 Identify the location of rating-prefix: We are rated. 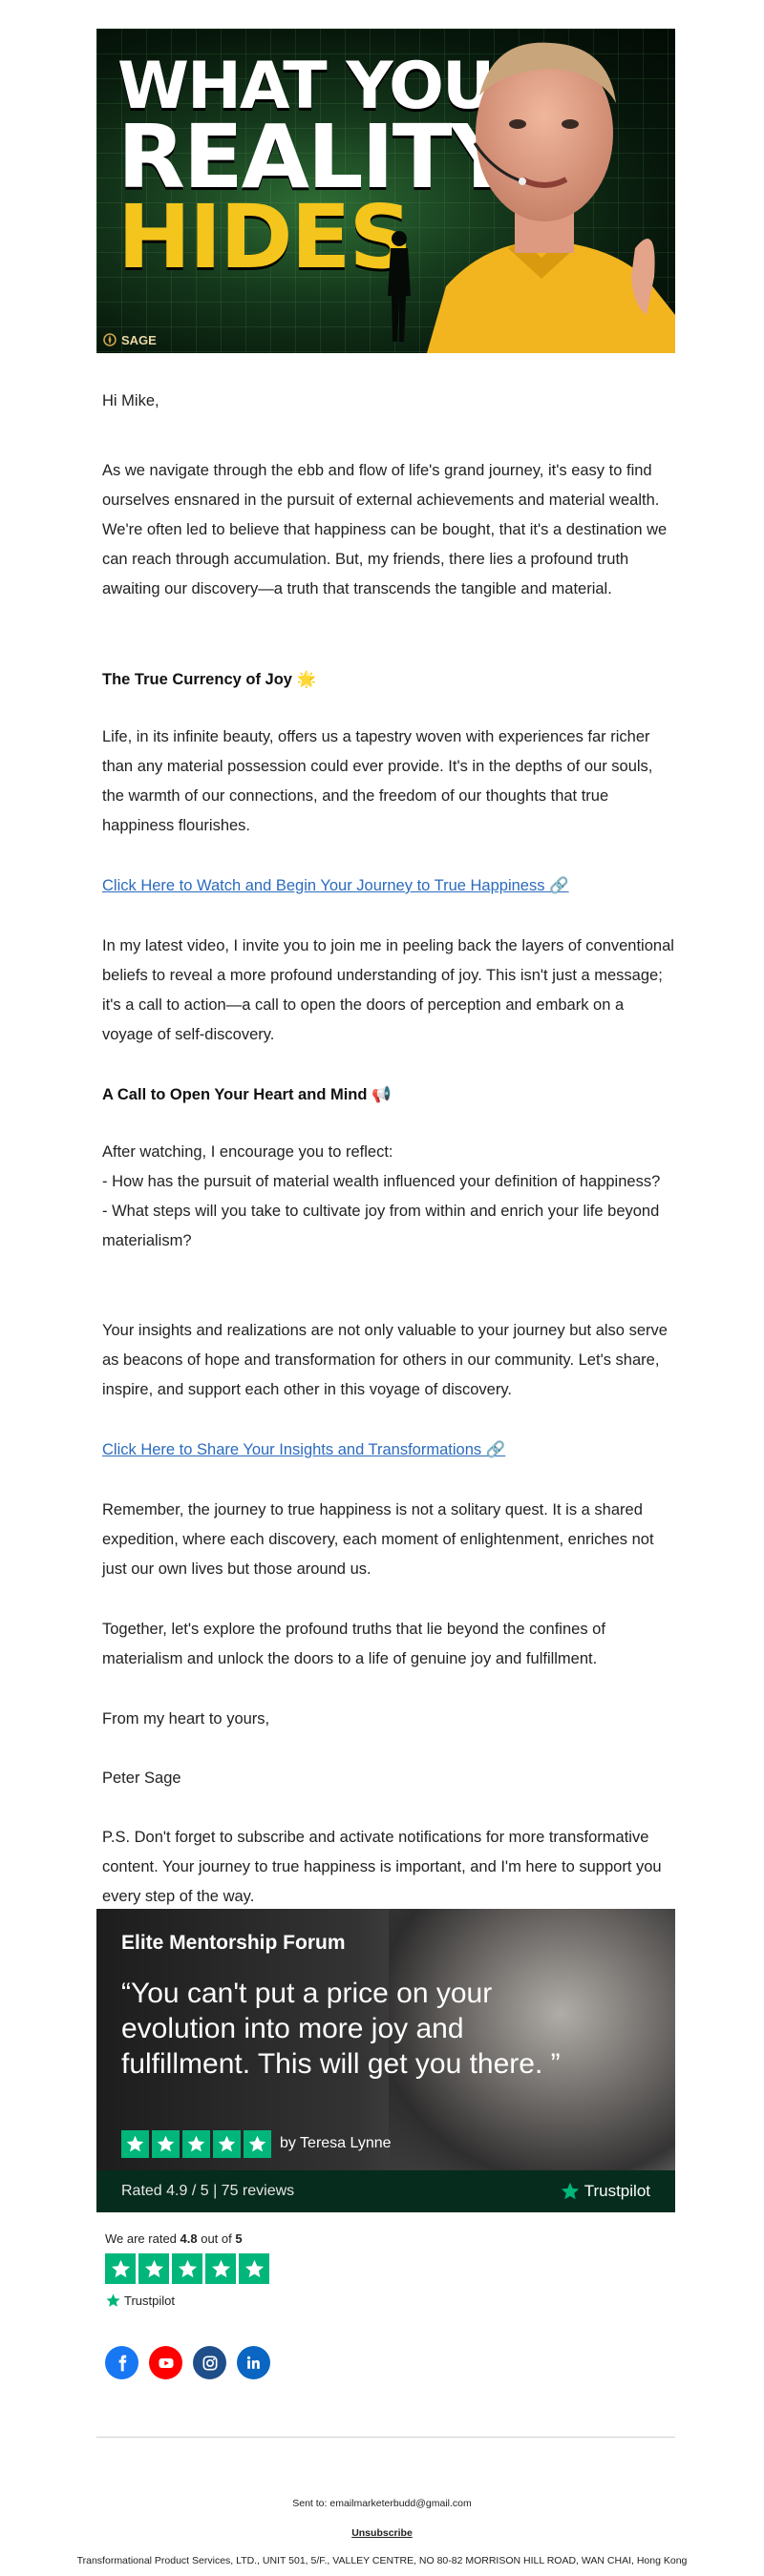
(142, 2238).